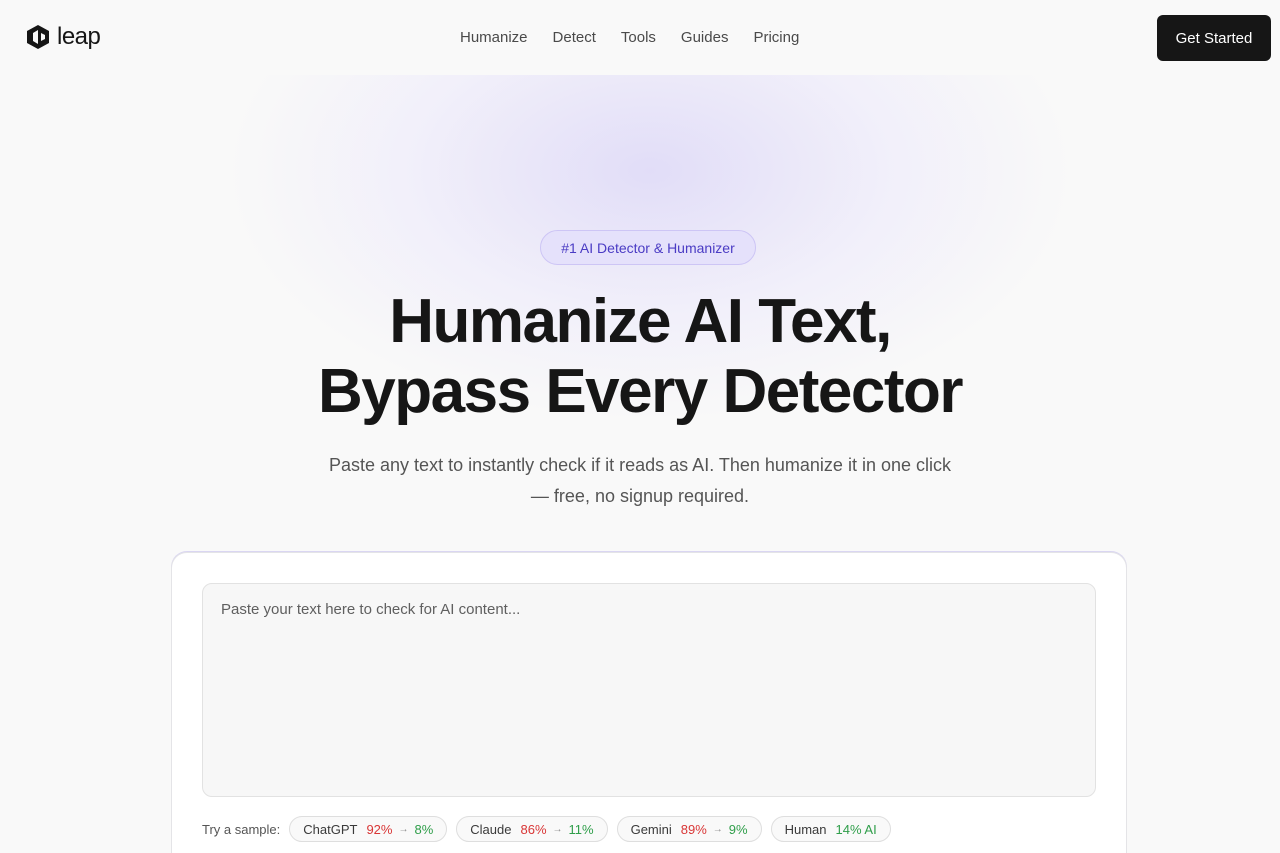 This screenshot has height=853, width=1280. Describe the element at coordinates (424, 829) in the screenshot. I see `sample-ai-score-after: 8%` at that location.